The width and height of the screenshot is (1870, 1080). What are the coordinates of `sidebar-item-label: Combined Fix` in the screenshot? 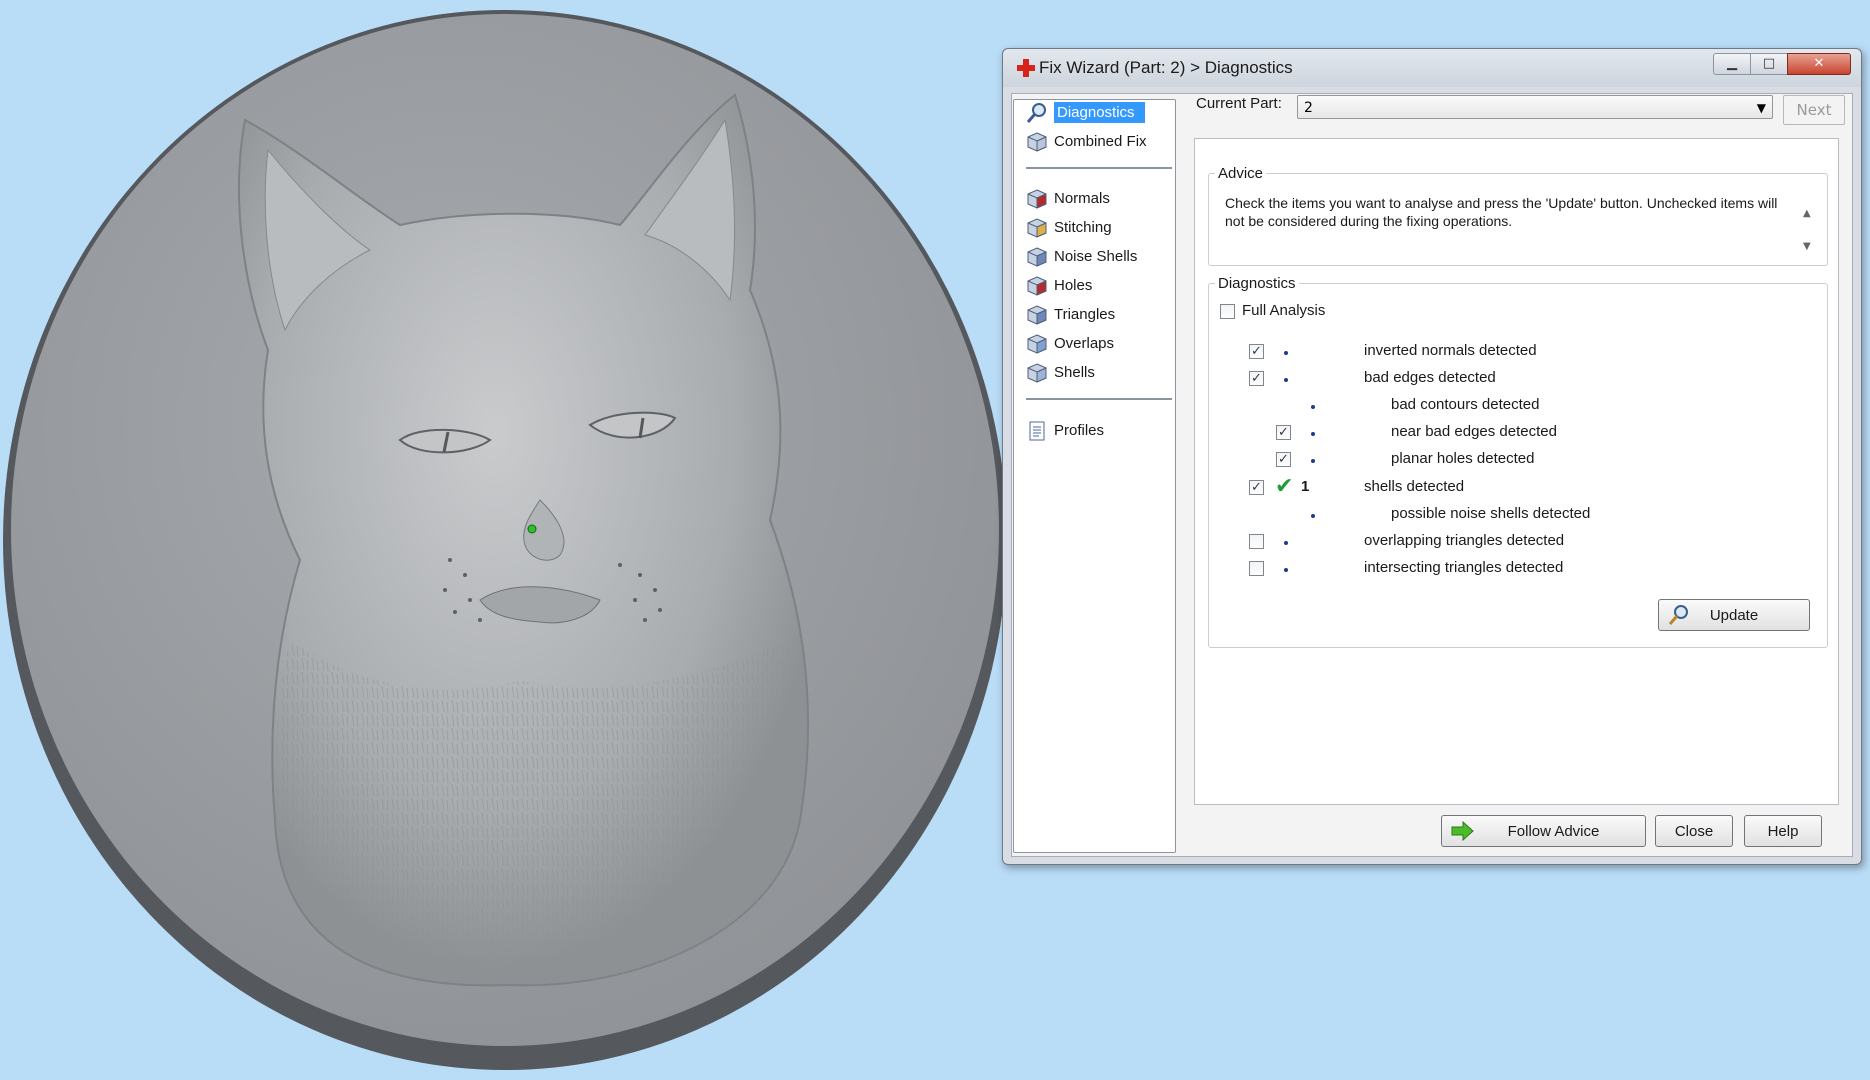 It's located at (1100, 141).